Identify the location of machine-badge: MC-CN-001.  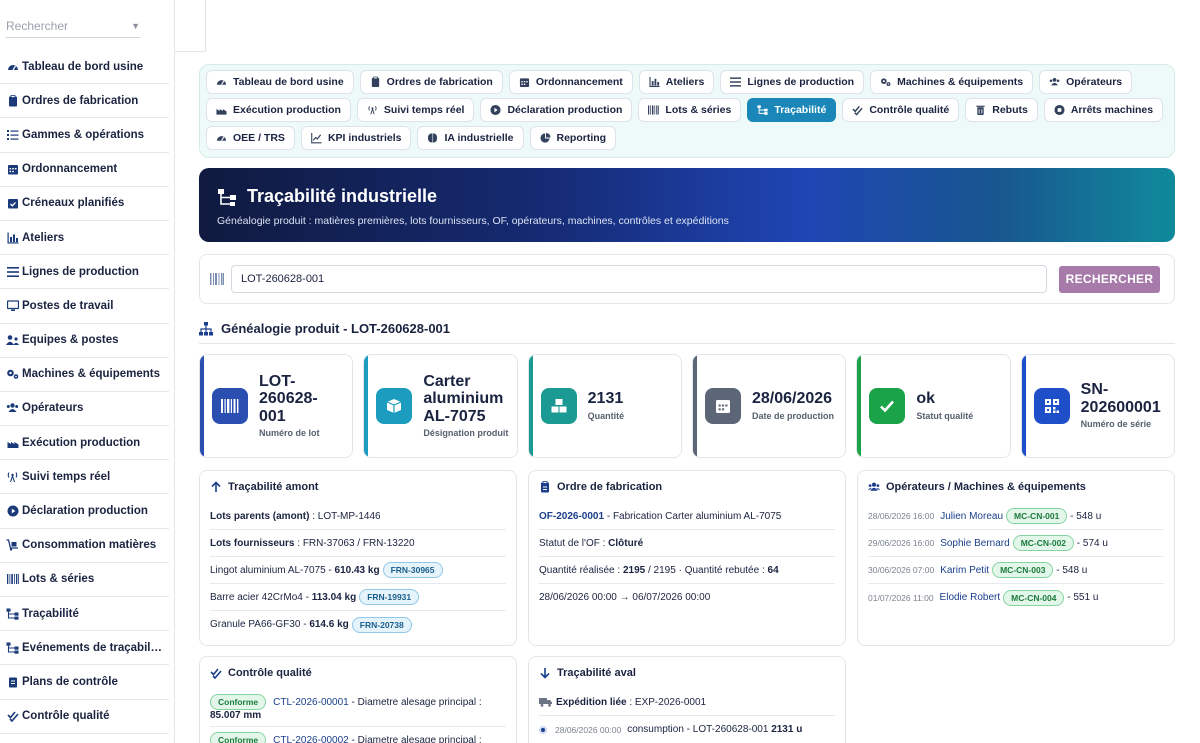
(1037, 516).